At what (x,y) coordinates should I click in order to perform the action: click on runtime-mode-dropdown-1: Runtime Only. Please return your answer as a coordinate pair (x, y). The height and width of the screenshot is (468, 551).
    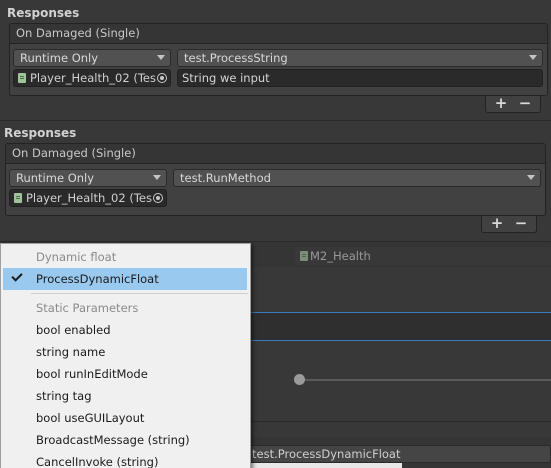
    Looking at the image, I should click on (92, 58).